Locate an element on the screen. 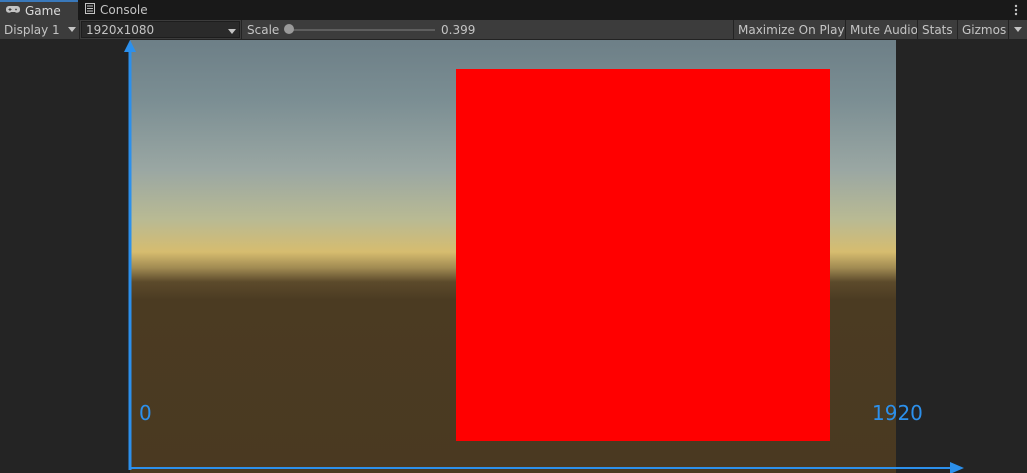 This screenshot has width=1027, height=473. tab-console: Console is located at coordinates (124, 10).